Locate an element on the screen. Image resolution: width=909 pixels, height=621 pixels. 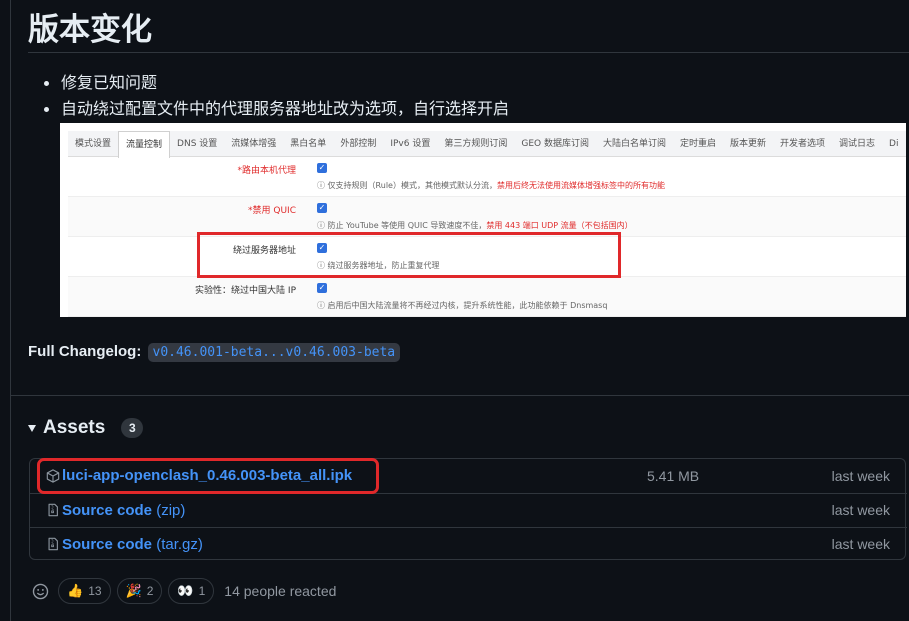
tab-debug: 调试日志 is located at coordinates (857, 144).